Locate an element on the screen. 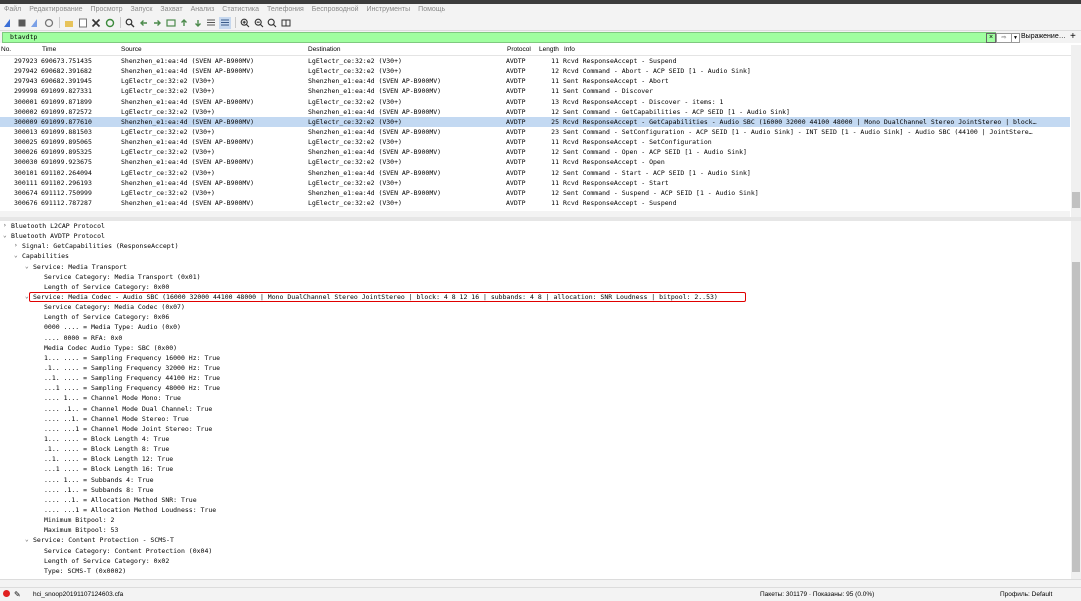 This screenshot has width=1081, height=601. zoom-normal-icon is located at coordinates (272, 23).